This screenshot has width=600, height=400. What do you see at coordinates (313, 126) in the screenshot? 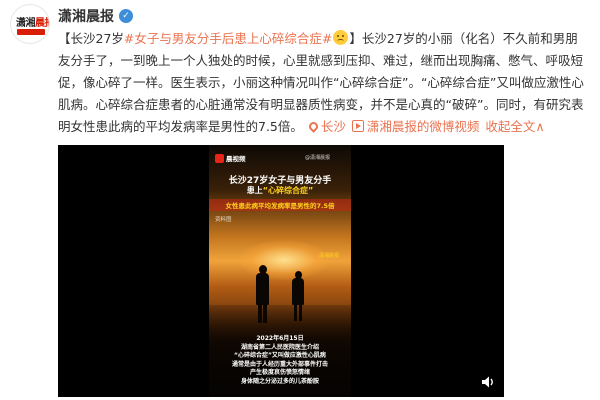
I see `location-pin-icon` at bounding box center [313, 126].